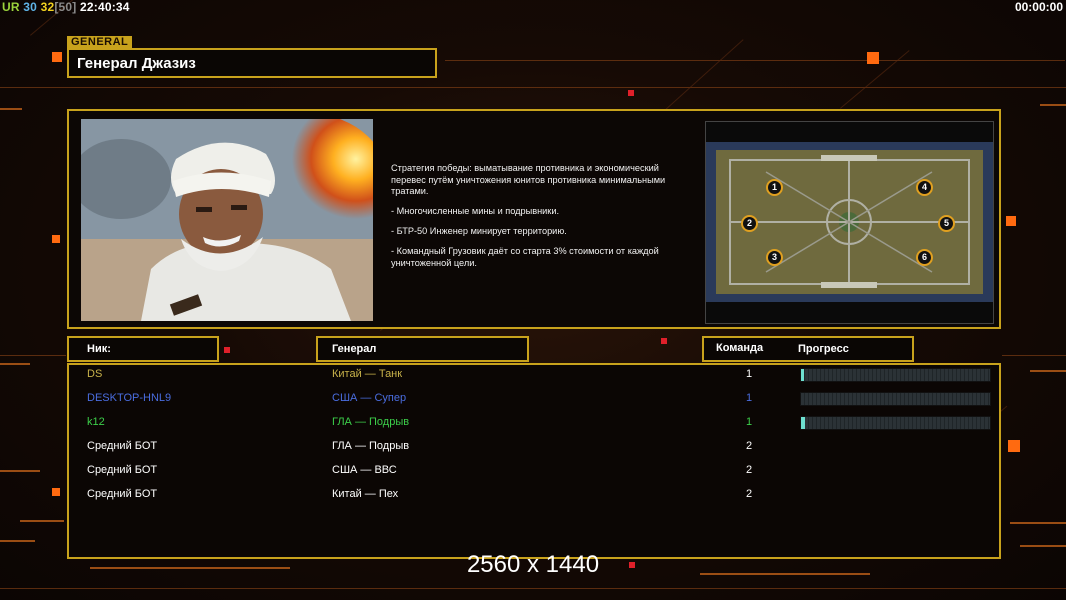 The width and height of the screenshot is (1066, 600). I want to click on column-label-nick: Ник:, so click(99, 349).